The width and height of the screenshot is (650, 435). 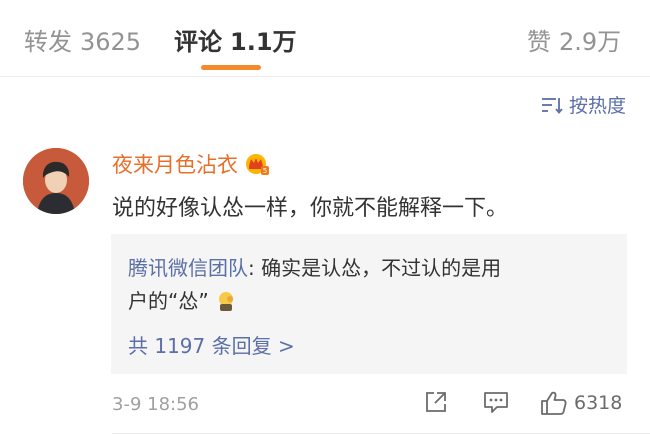 What do you see at coordinates (155, 404) in the screenshot?
I see `comment-timestamp: 3-9 18:56` at bounding box center [155, 404].